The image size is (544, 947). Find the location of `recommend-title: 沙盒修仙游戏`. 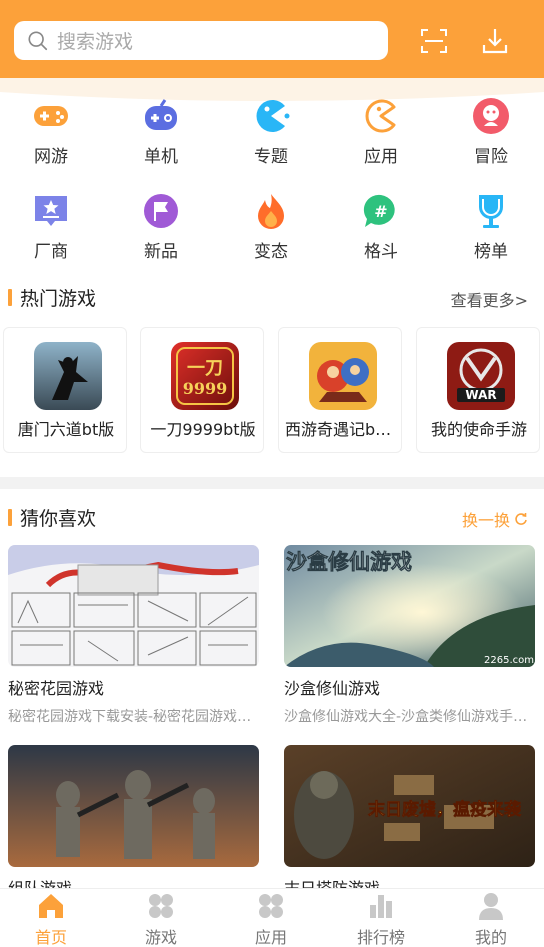

recommend-title: 沙盒修仙游戏 is located at coordinates (332, 688).